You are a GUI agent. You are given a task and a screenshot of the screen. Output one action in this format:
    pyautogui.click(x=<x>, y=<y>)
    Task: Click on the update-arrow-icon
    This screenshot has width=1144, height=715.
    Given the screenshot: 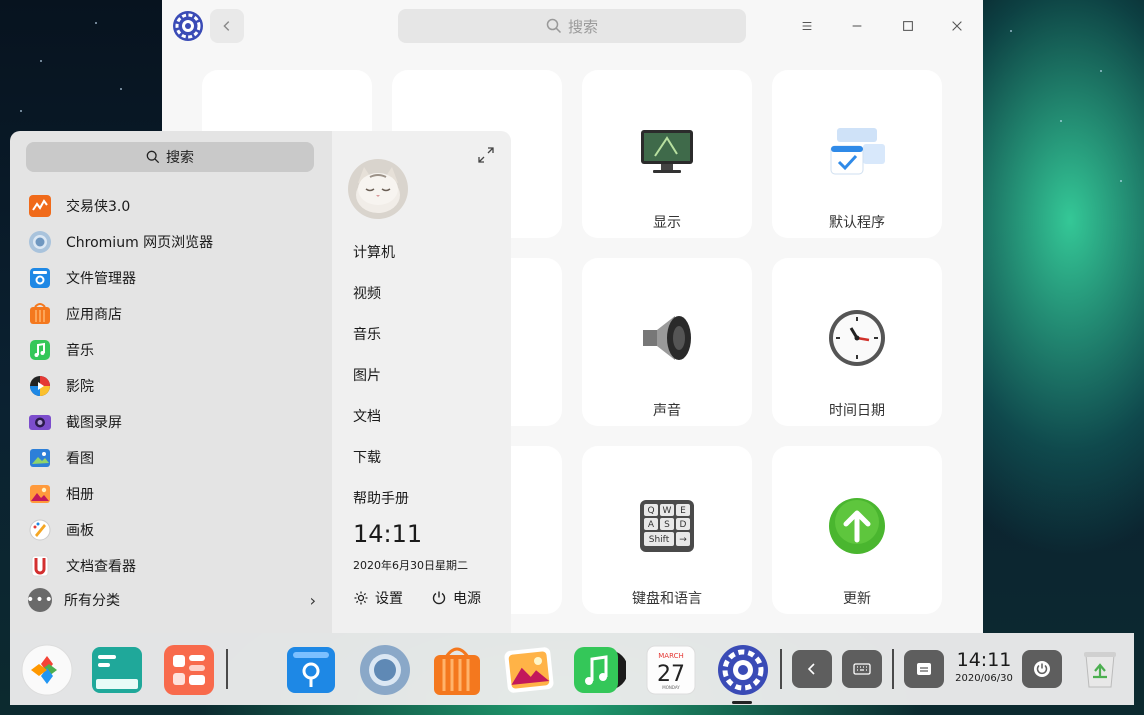 What is the action you would take?
    pyautogui.click(x=857, y=526)
    